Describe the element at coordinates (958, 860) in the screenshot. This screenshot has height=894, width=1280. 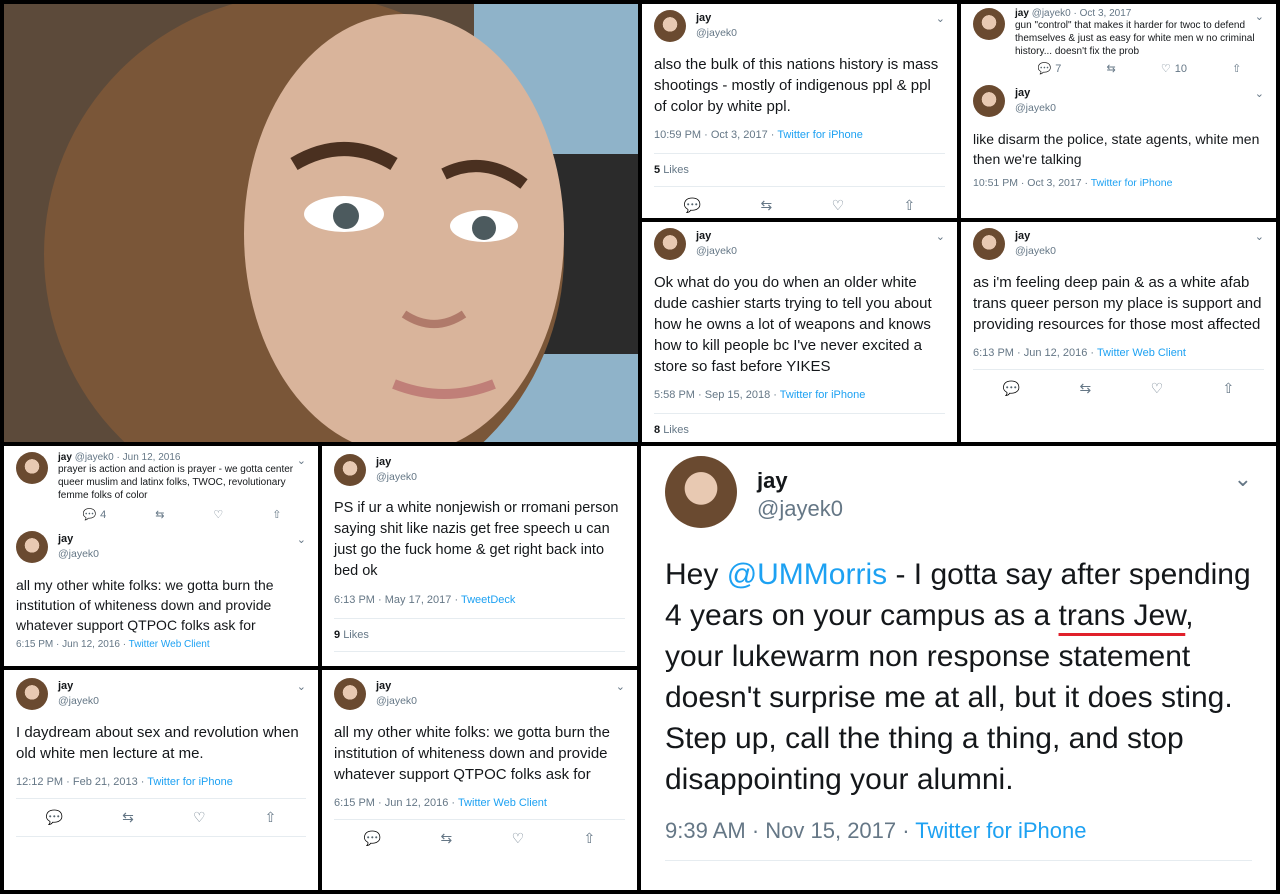
I see `divider` at that location.